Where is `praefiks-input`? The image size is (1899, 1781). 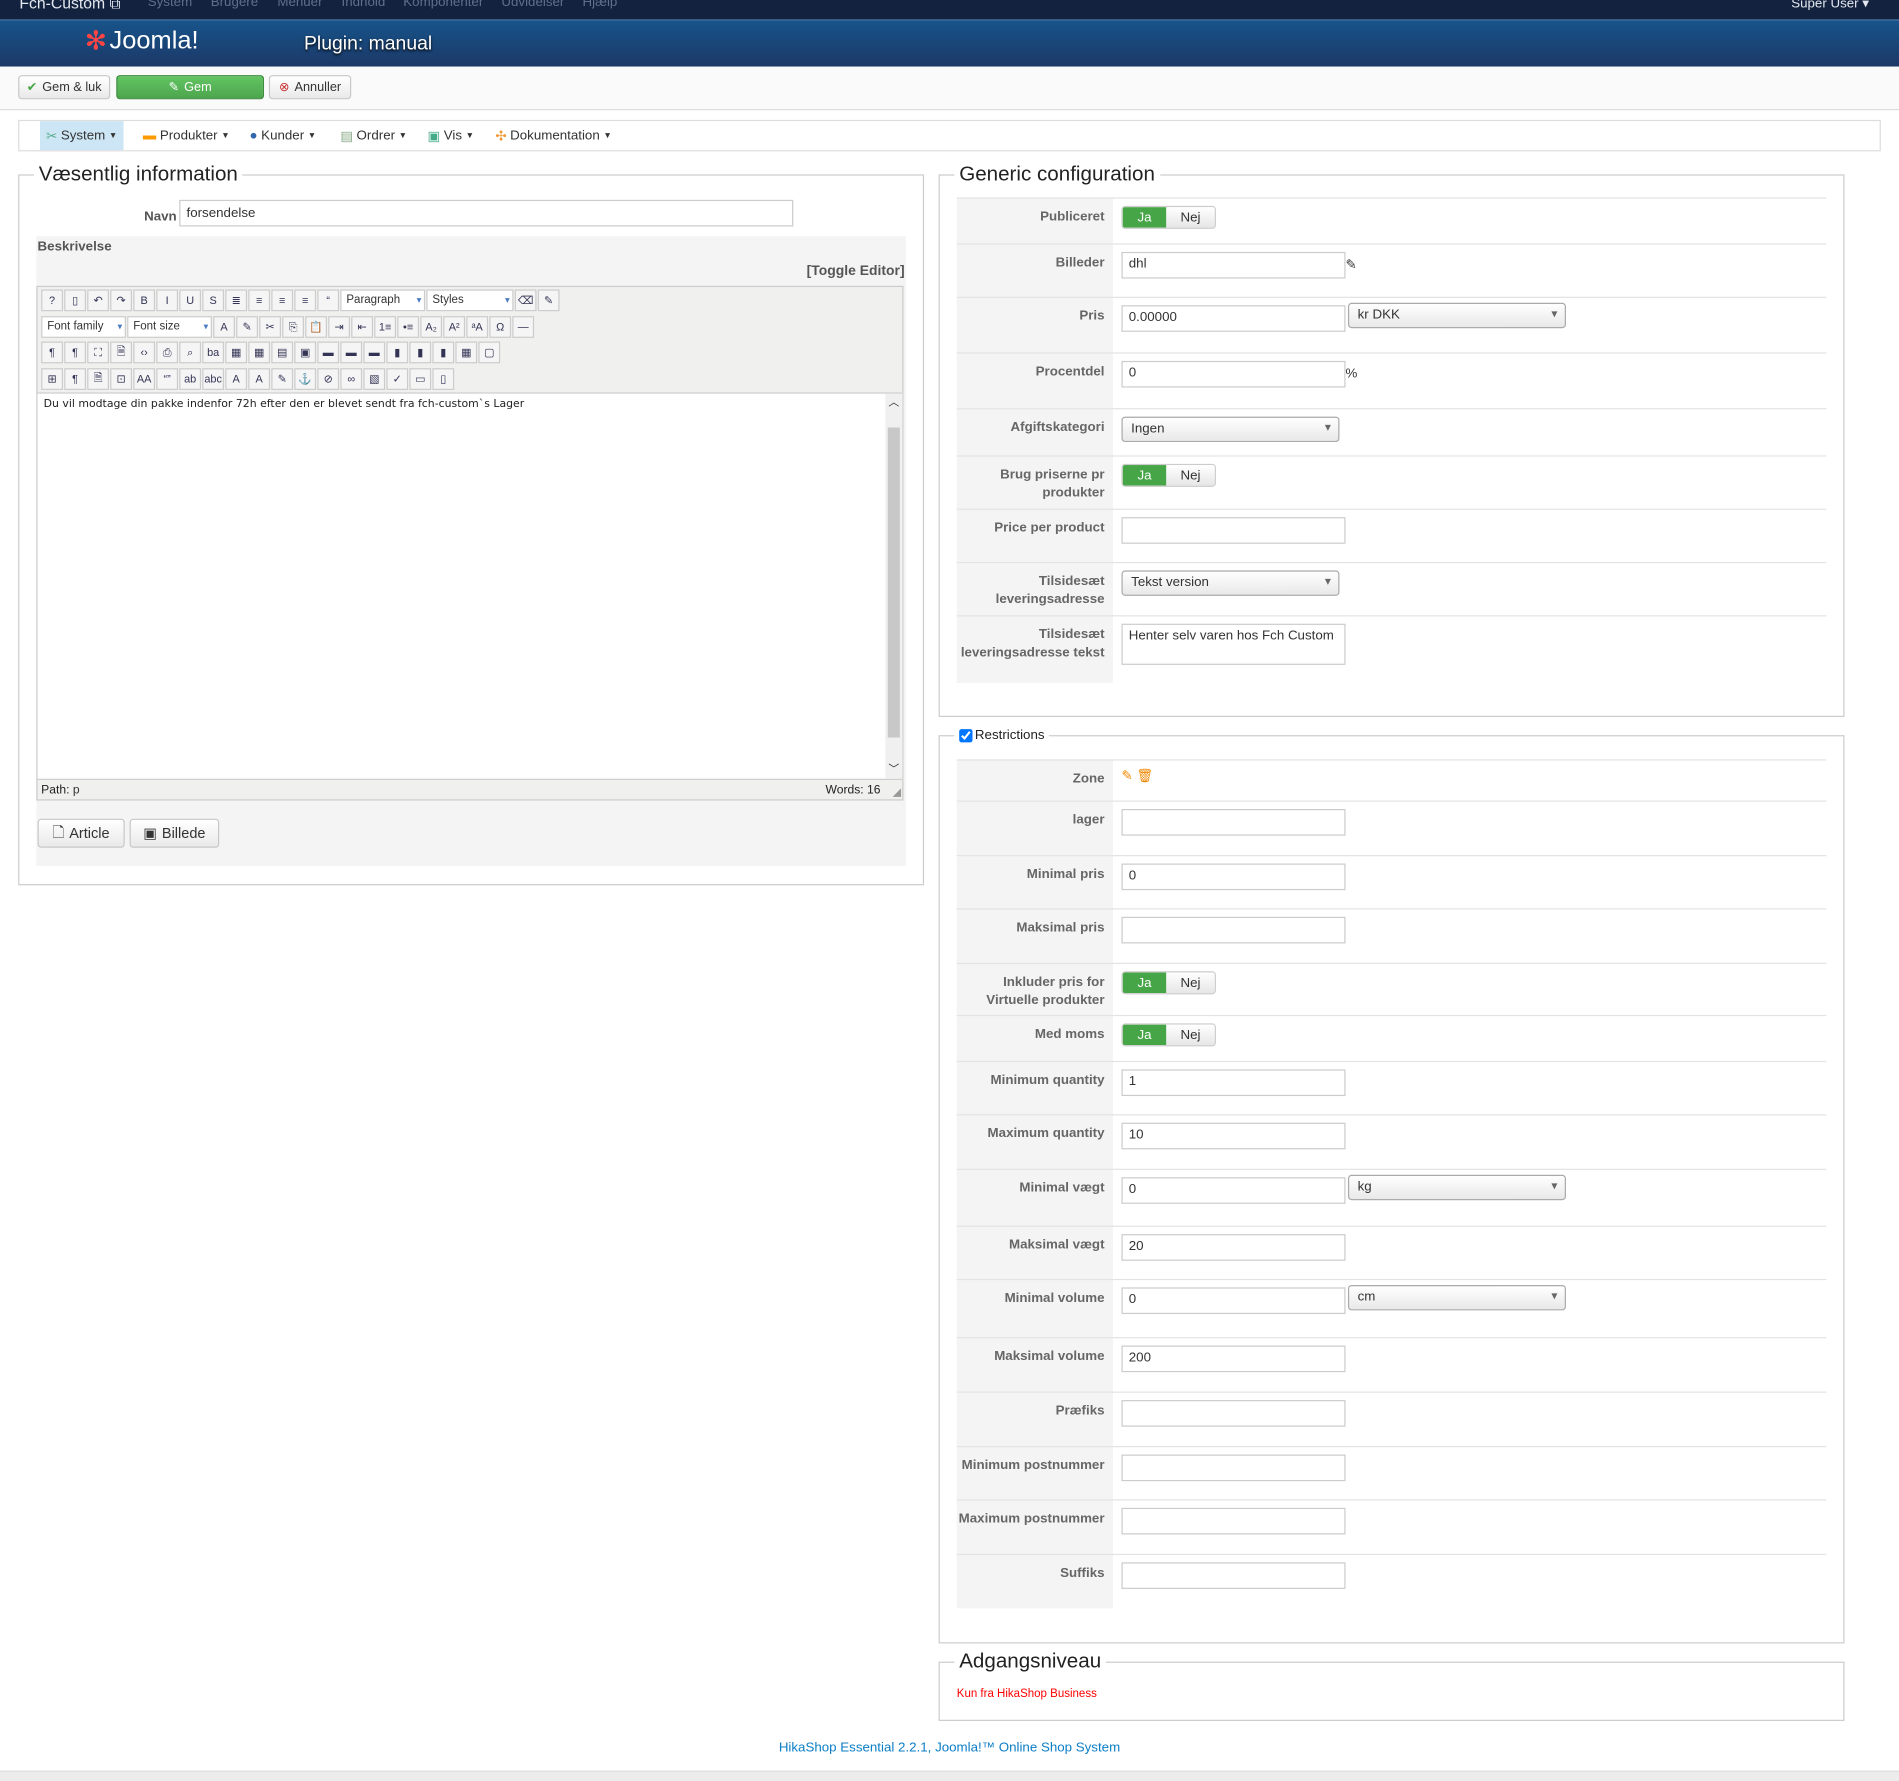 praefiks-input is located at coordinates (1233, 1413).